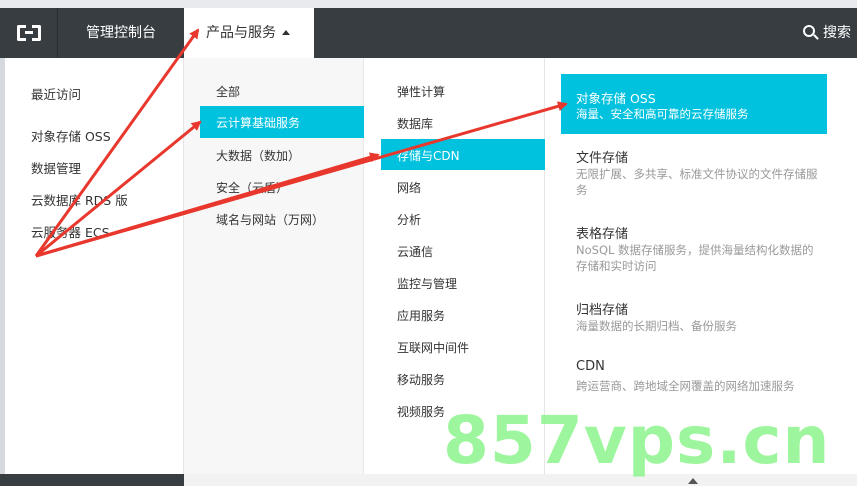 The image size is (857, 486). Describe the element at coordinates (121, 33) in the screenshot. I see `console-link: 管理控制台` at that location.